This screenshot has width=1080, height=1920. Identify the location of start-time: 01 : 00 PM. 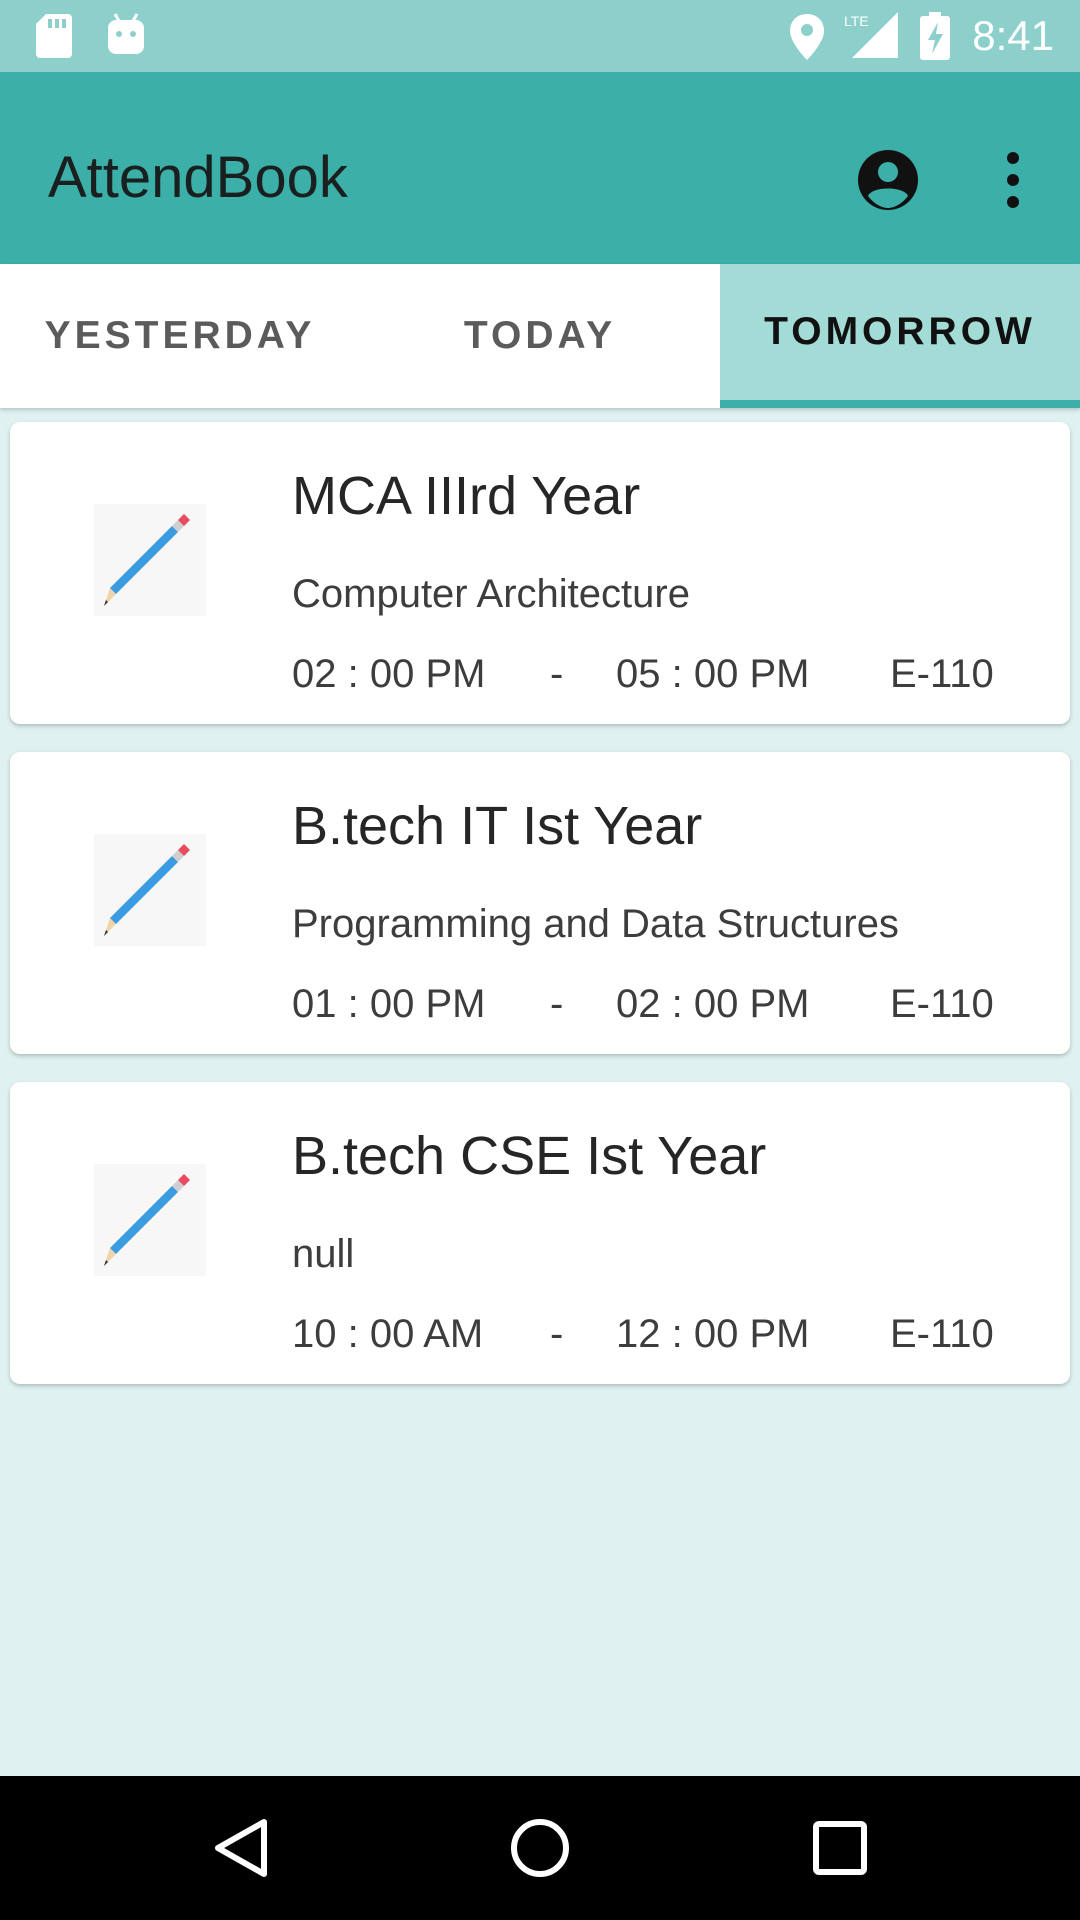
(389, 1004).